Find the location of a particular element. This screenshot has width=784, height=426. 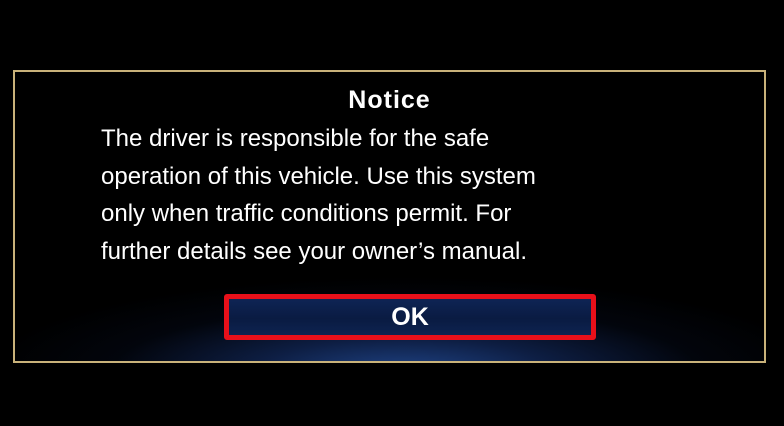

dialog-title: Notice is located at coordinates (389, 100).